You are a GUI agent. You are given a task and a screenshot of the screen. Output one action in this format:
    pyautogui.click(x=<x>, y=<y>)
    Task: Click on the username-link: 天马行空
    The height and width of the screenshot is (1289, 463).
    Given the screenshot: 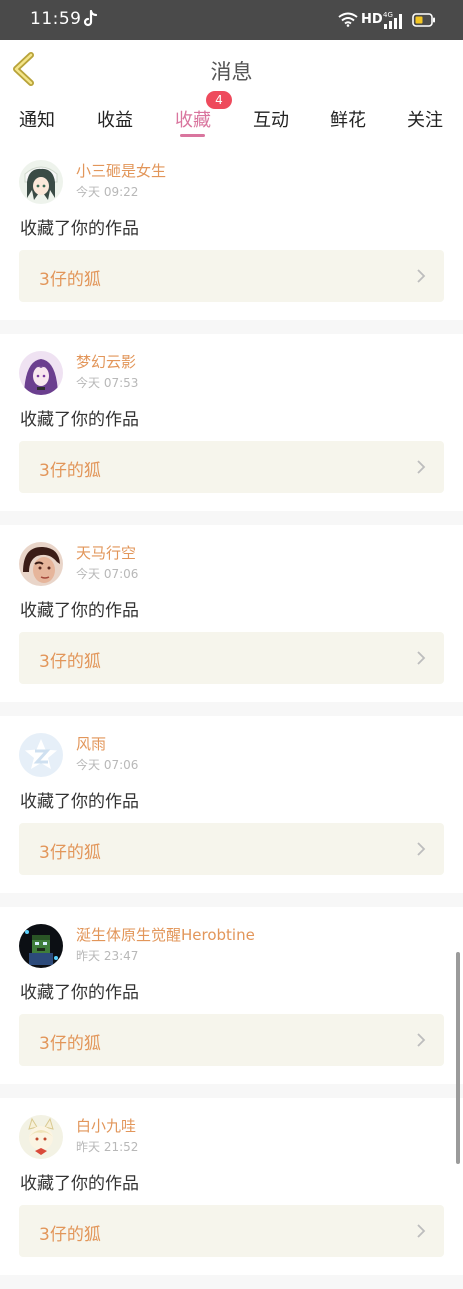 What is the action you would take?
    pyautogui.click(x=106, y=552)
    